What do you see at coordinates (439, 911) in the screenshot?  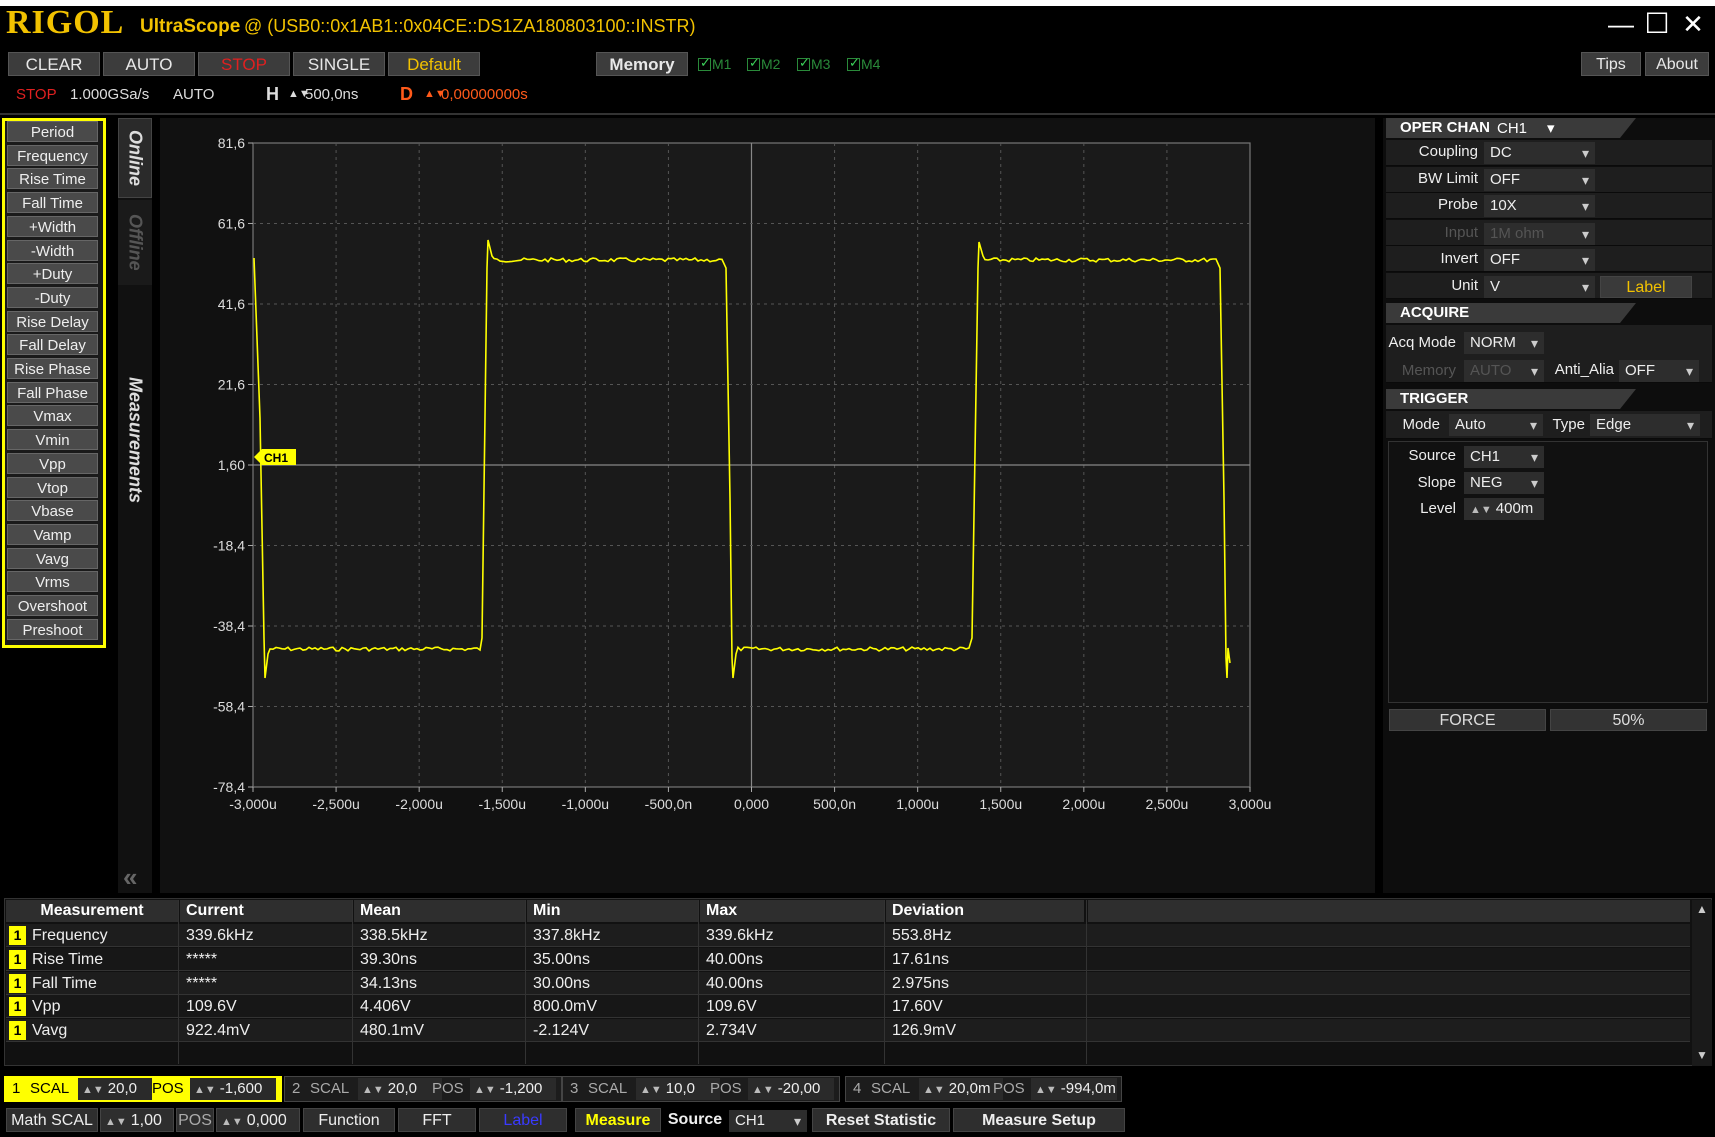 I see `column-header: Mean` at bounding box center [439, 911].